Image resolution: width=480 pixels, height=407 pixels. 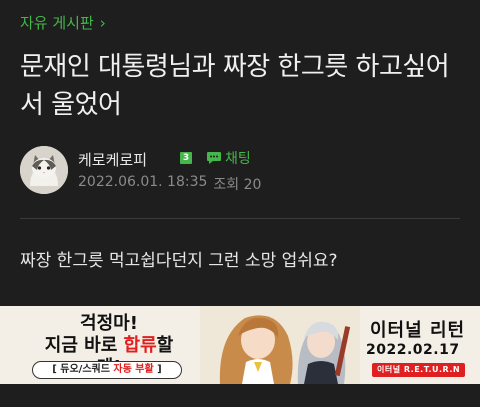 What do you see at coordinates (112, 159) in the screenshot?
I see `author-name: 케로케로피` at bounding box center [112, 159].